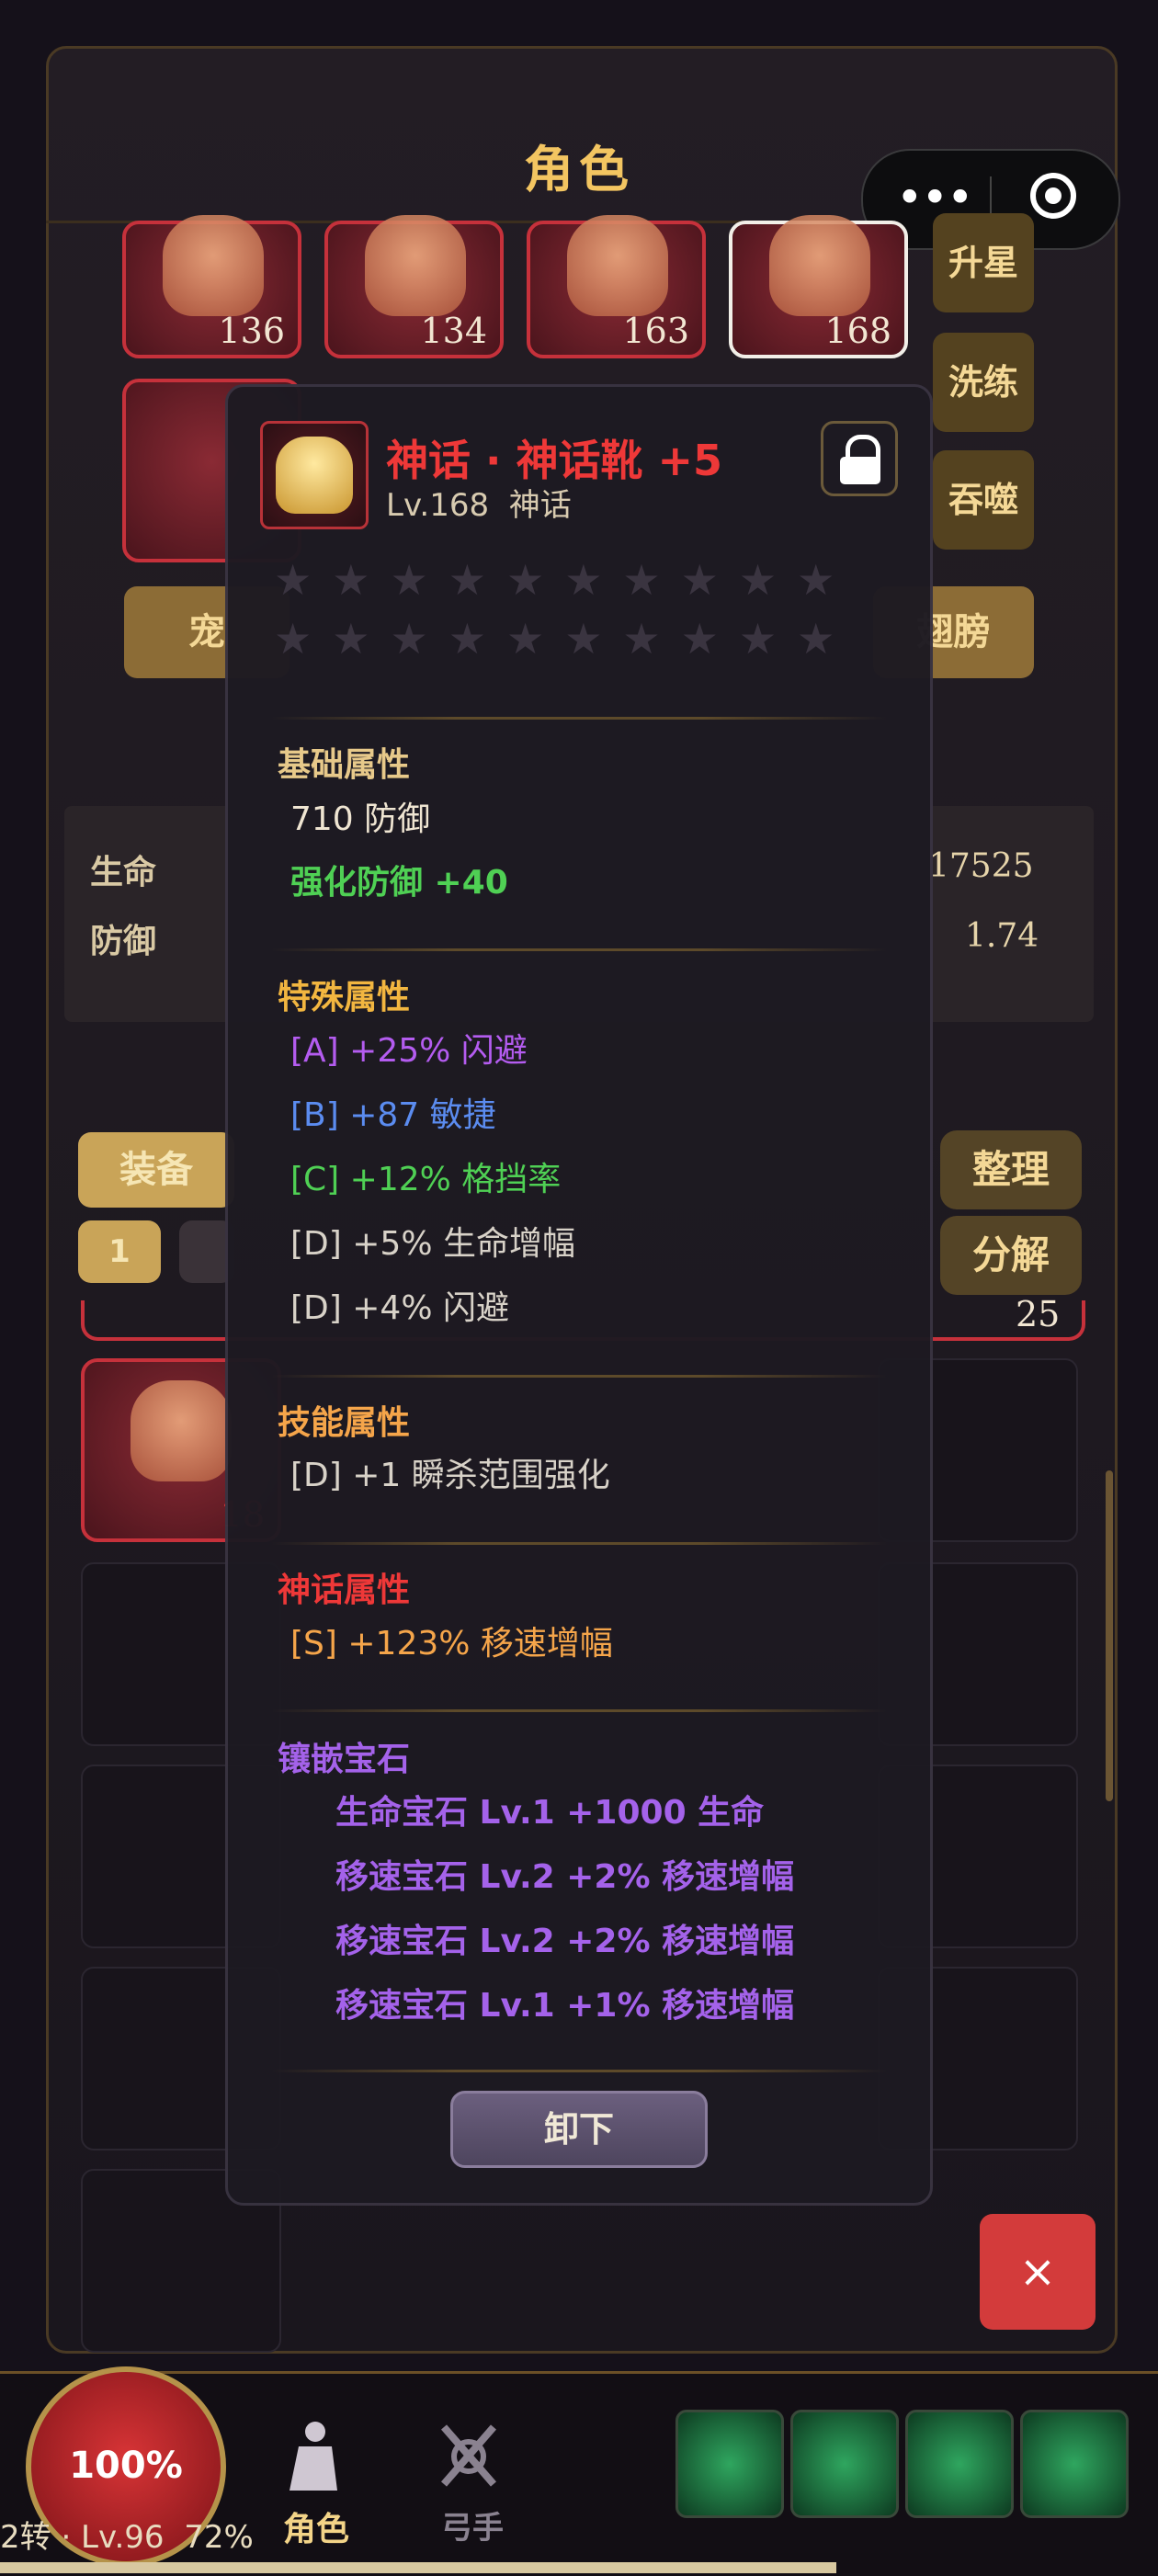 The image size is (1158, 2576). What do you see at coordinates (123, 872) in the screenshot?
I see `hp-label: 生命` at bounding box center [123, 872].